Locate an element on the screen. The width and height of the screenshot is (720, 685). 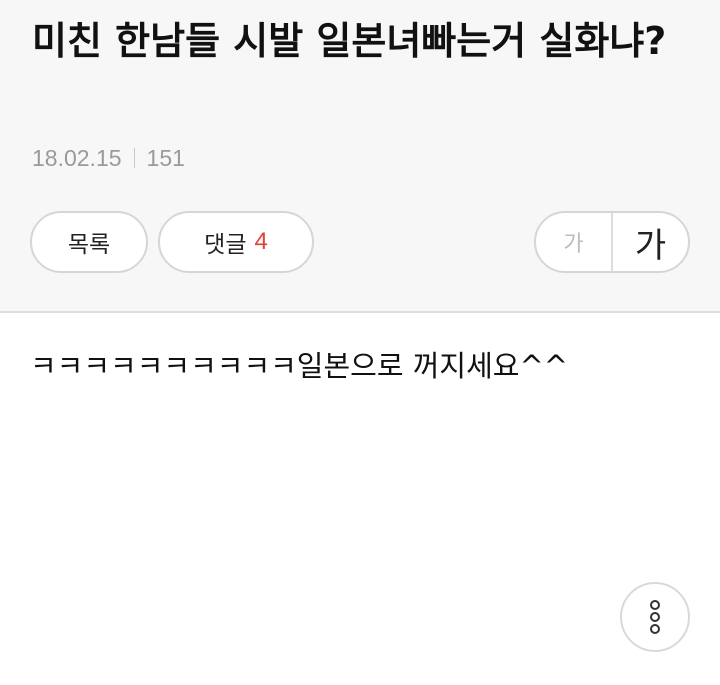
comment-button-label: 댓글 is located at coordinates (225, 245).